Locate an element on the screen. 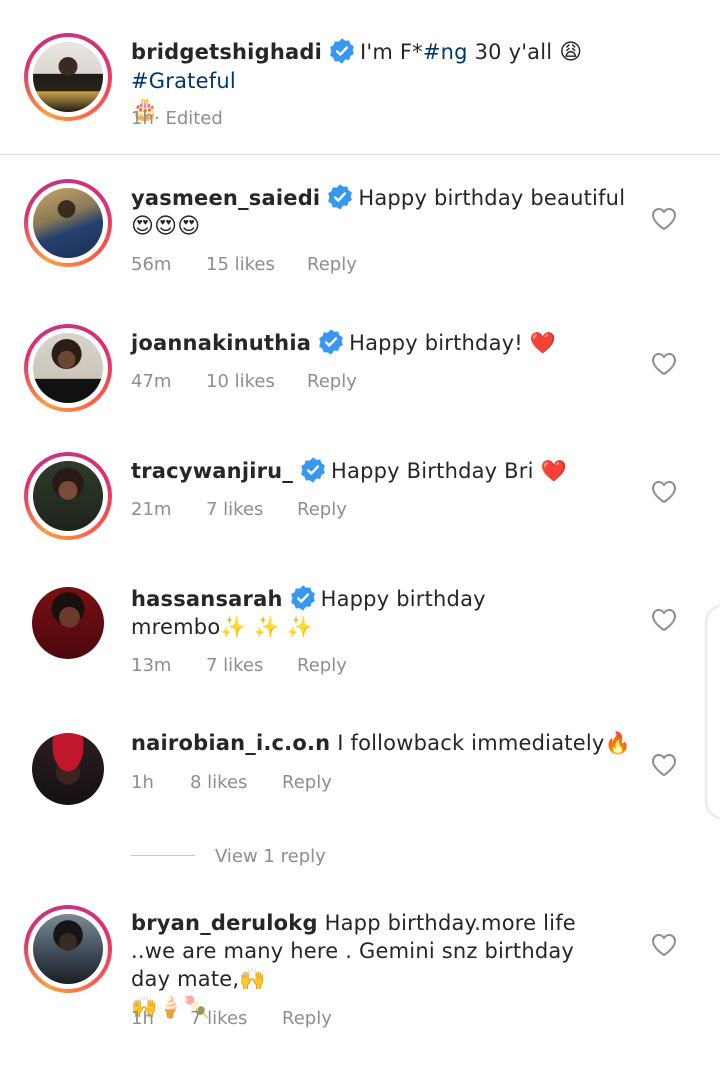 The width and height of the screenshot is (720, 1067). comment-username: bryan_derulokg is located at coordinates (224, 923).